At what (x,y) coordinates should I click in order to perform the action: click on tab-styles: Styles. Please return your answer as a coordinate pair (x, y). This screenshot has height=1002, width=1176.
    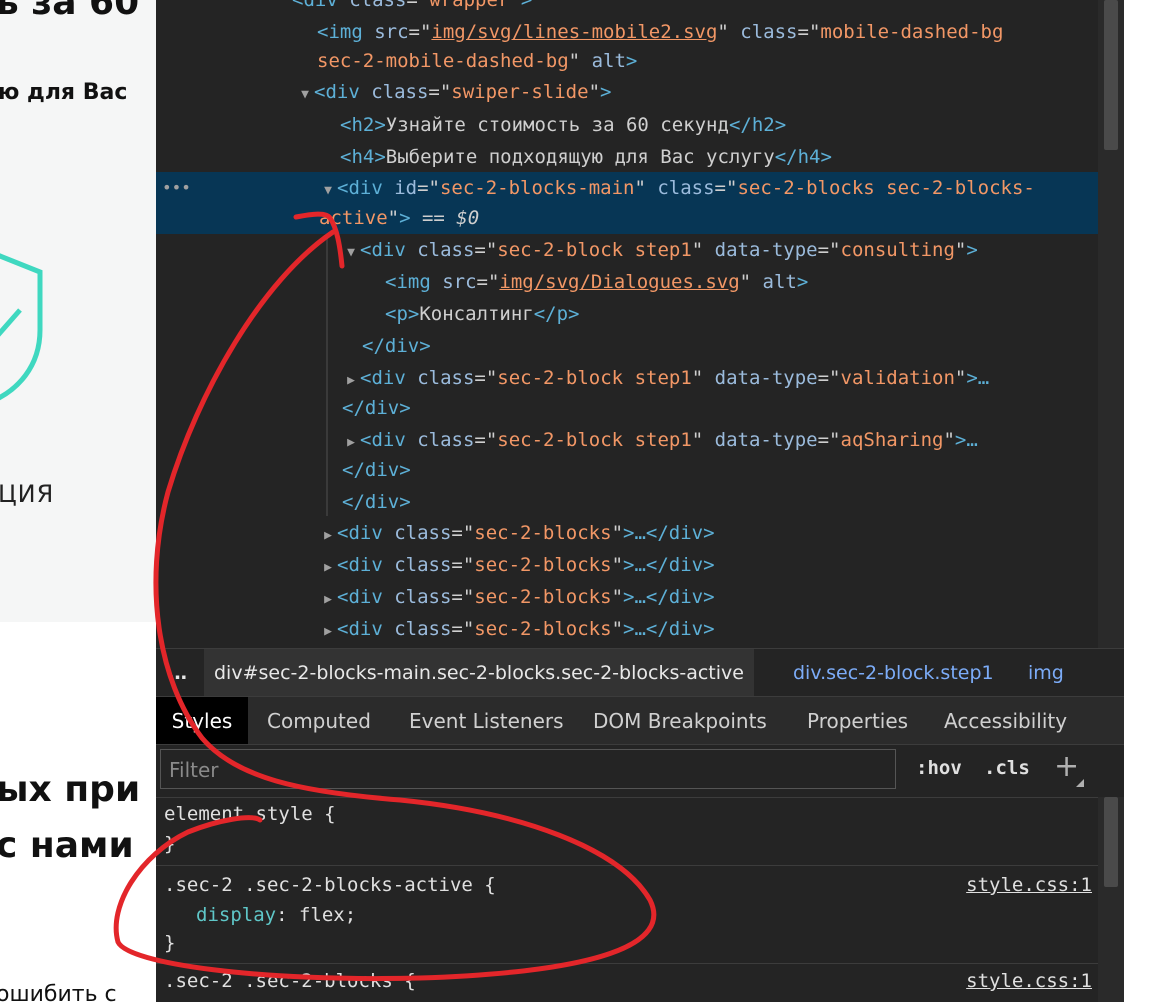
    Looking at the image, I should click on (202, 721).